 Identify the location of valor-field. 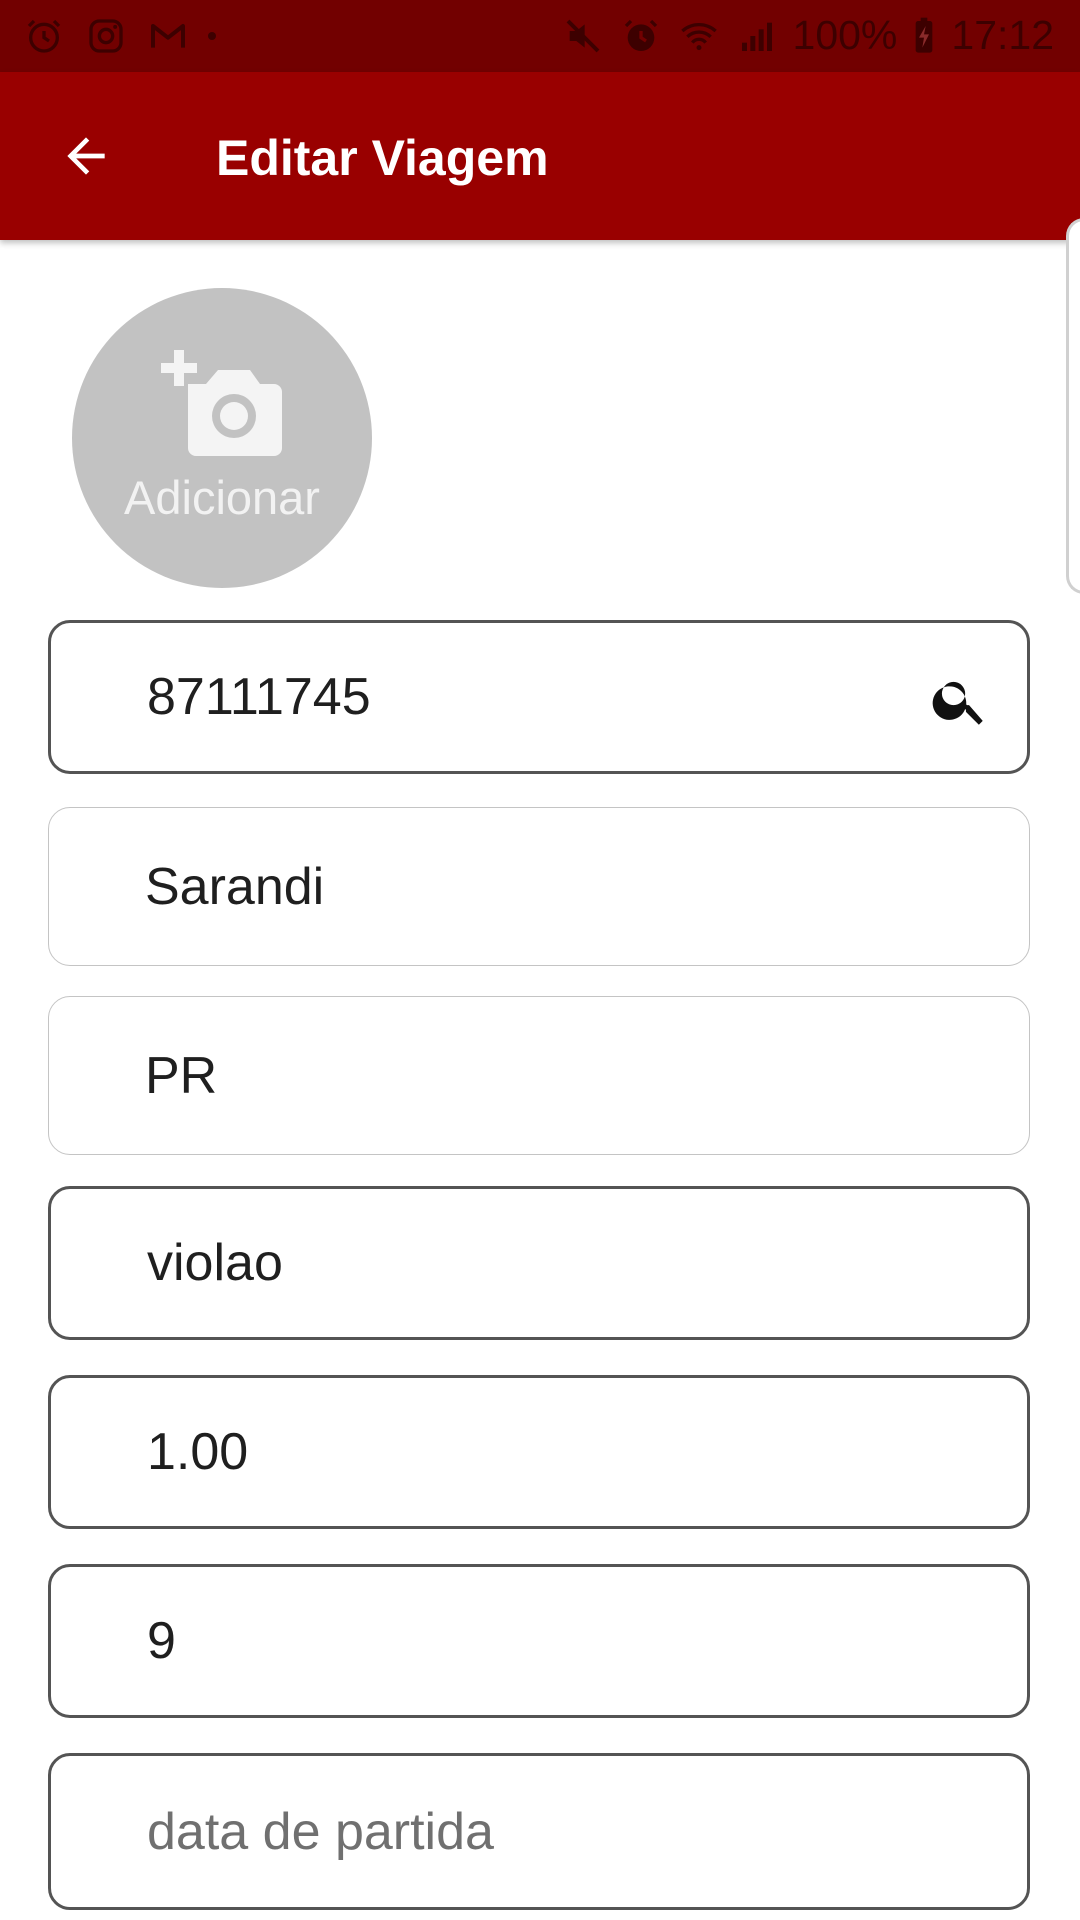
(539, 1452).